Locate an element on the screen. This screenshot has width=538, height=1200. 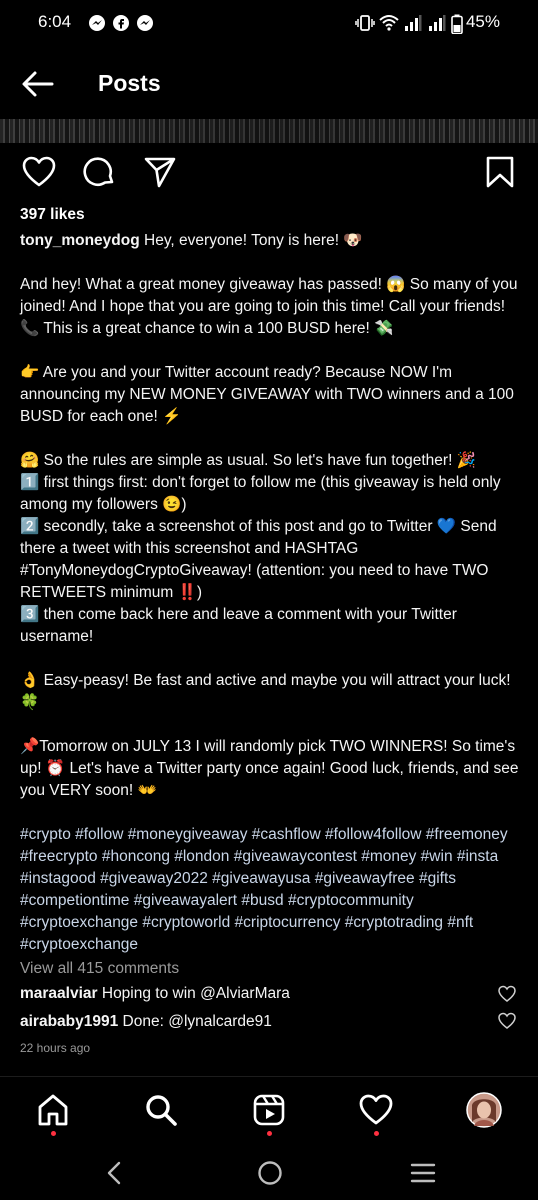
comment-bubble-icon is located at coordinates (99, 172).